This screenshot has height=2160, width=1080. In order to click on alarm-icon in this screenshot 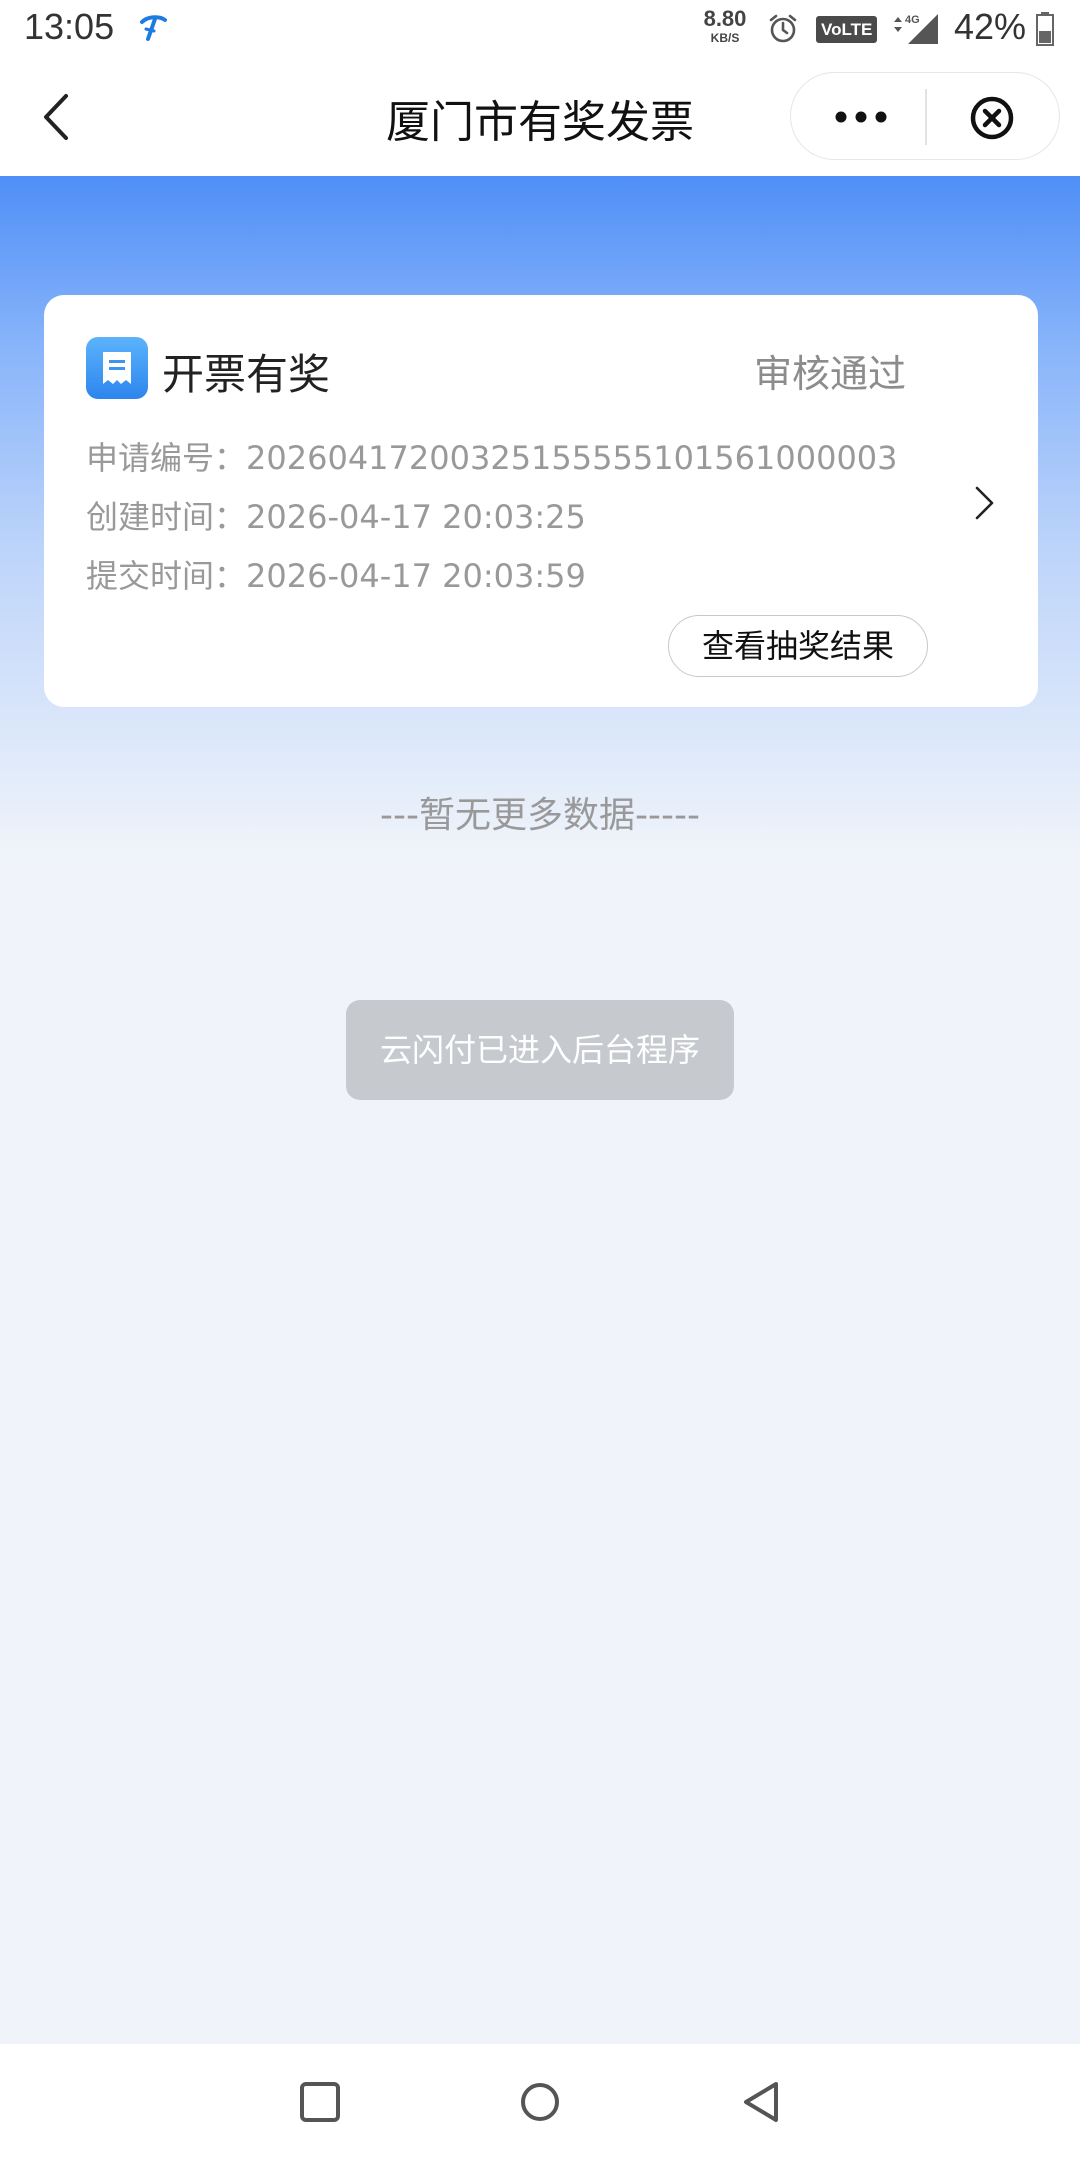, I will do `click(783, 28)`.